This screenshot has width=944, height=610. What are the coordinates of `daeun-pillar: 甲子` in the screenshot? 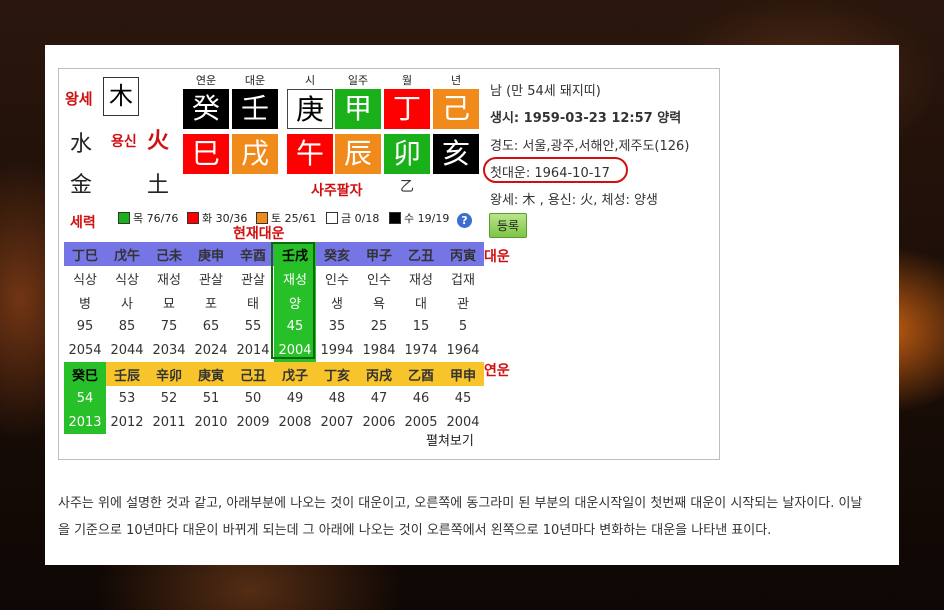 It's located at (379, 254).